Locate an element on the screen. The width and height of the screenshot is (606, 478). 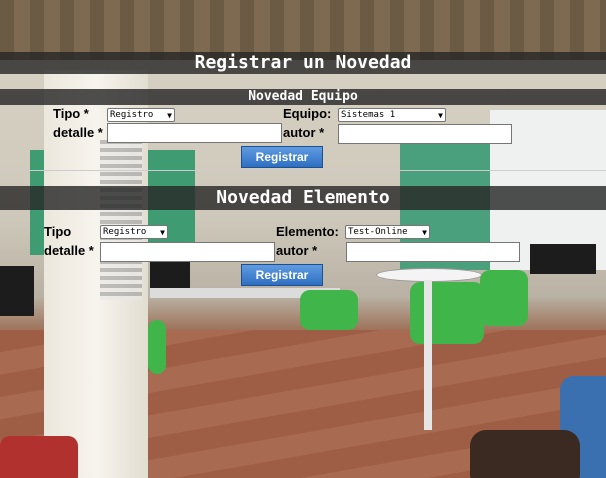
elemento-tipo-selected: Registro is located at coordinates (125, 232).